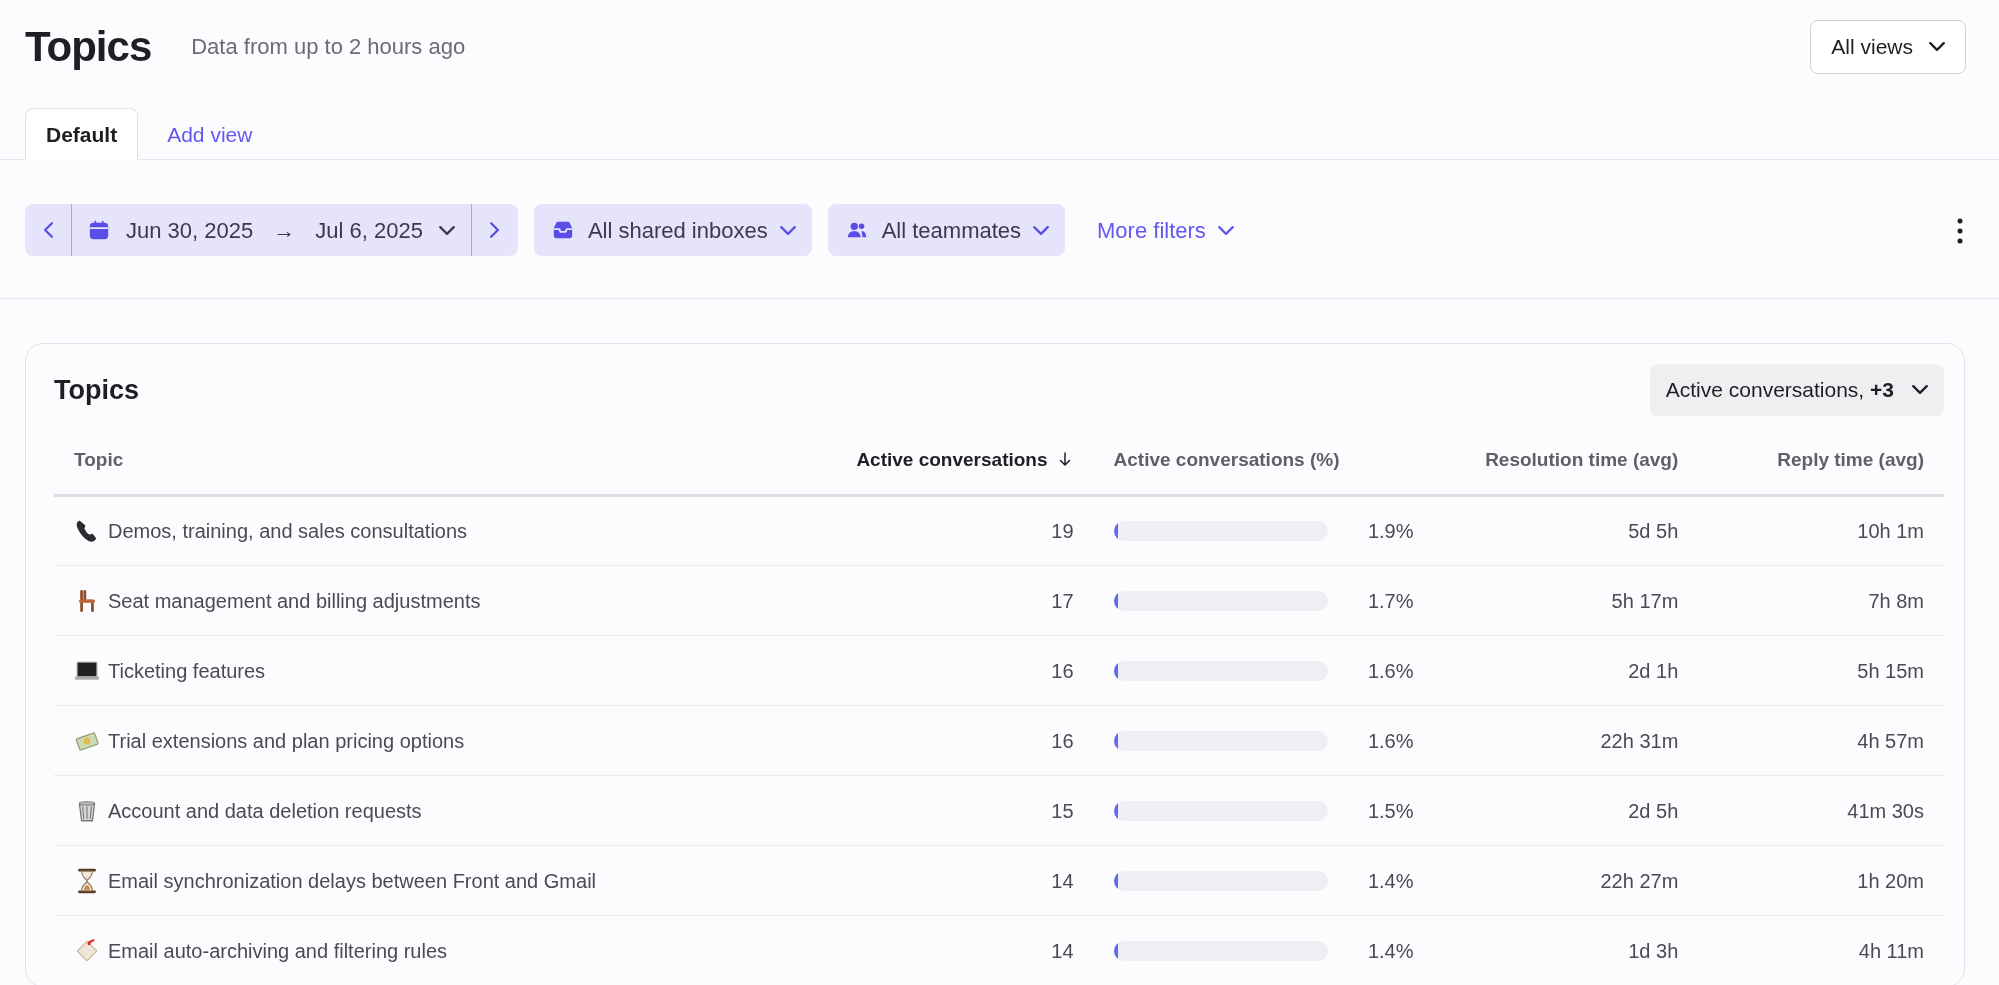 The image size is (1999, 985). Describe the element at coordinates (495, 230) in the screenshot. I see `chevron-right-icon` at that location.